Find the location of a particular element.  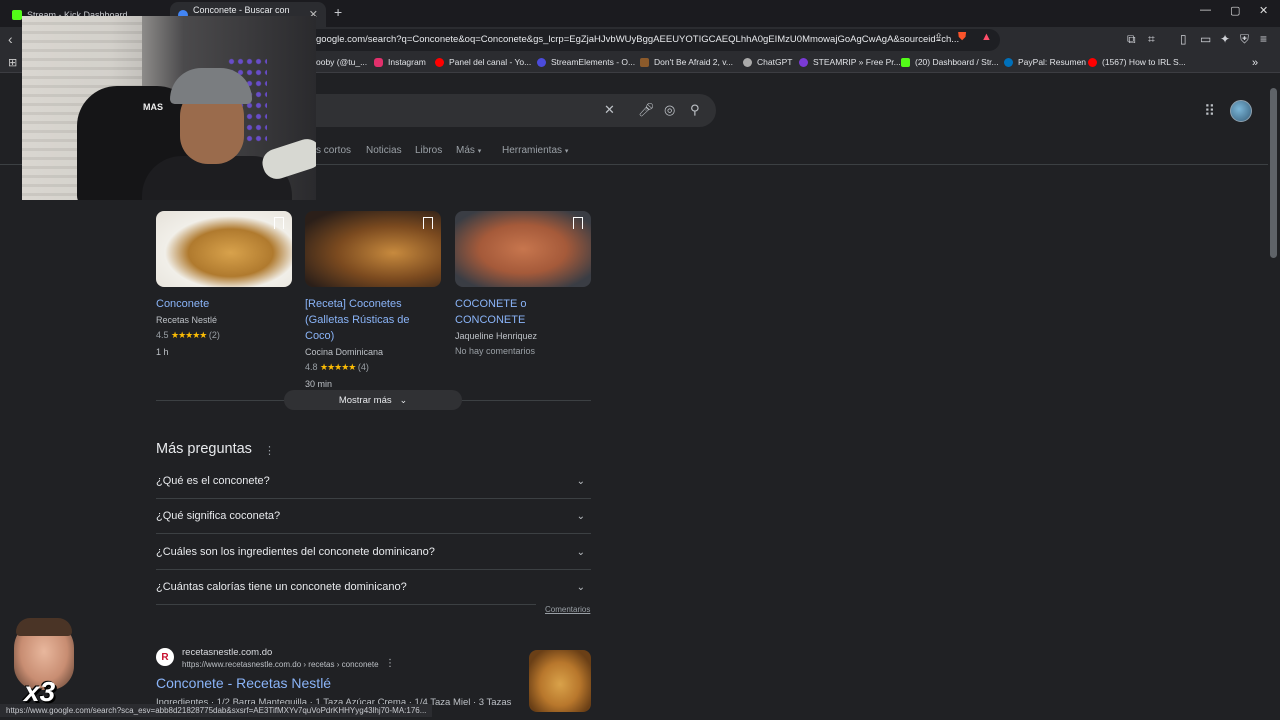

apps-grid-icon: ⊞ is located at coordinates (12, 62).